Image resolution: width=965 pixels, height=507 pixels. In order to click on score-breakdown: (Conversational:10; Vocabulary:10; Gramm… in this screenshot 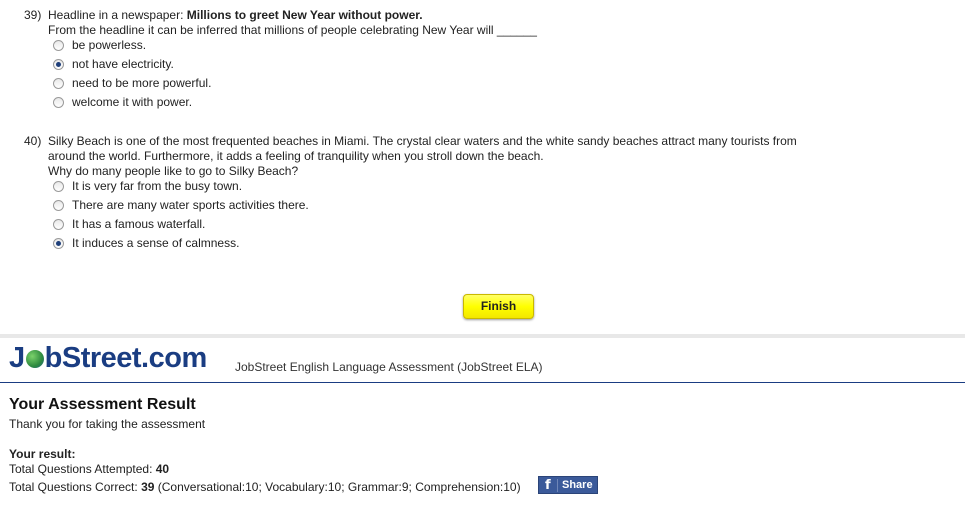, I will do `click(337, 487)`.